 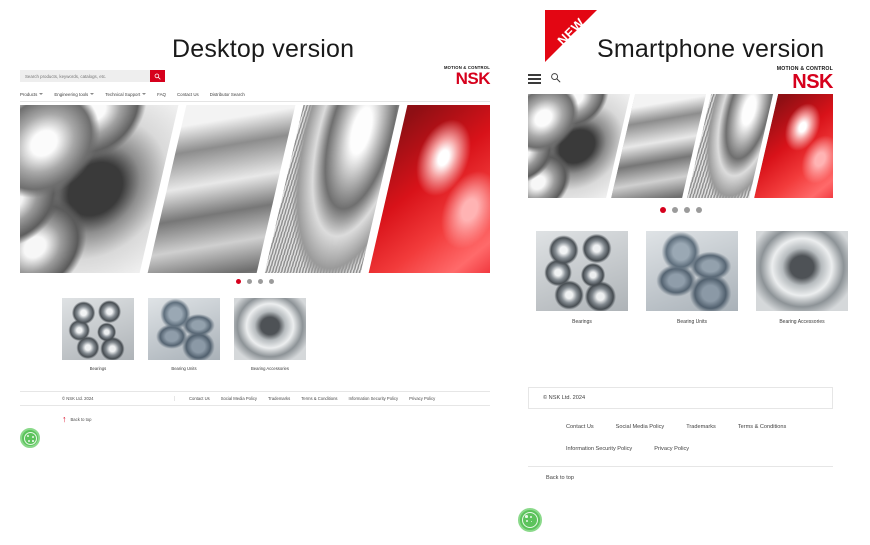 What do you see at coordinates (85, 76) in the screenshot?
I see `search-input` at bounding box center [85, 76].